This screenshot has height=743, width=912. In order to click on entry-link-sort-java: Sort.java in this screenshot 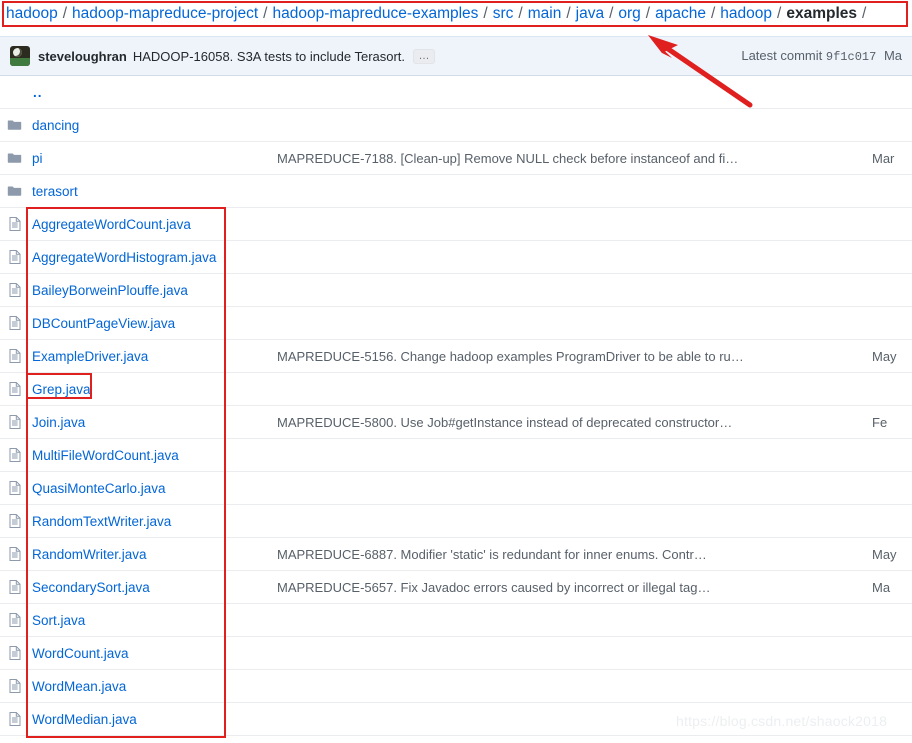, I will do `click(58, 620)`.